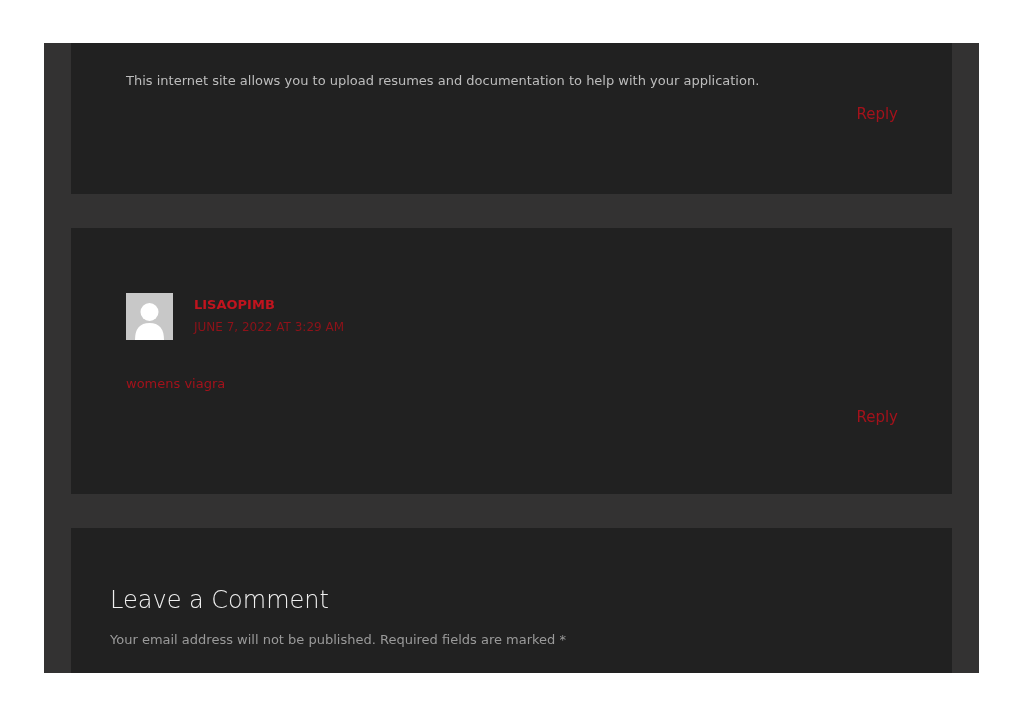 Image resolution: width=1024 pixels, height=723 pixels. I want to click on author-link: LISAOPIMB, so click(269, 305).